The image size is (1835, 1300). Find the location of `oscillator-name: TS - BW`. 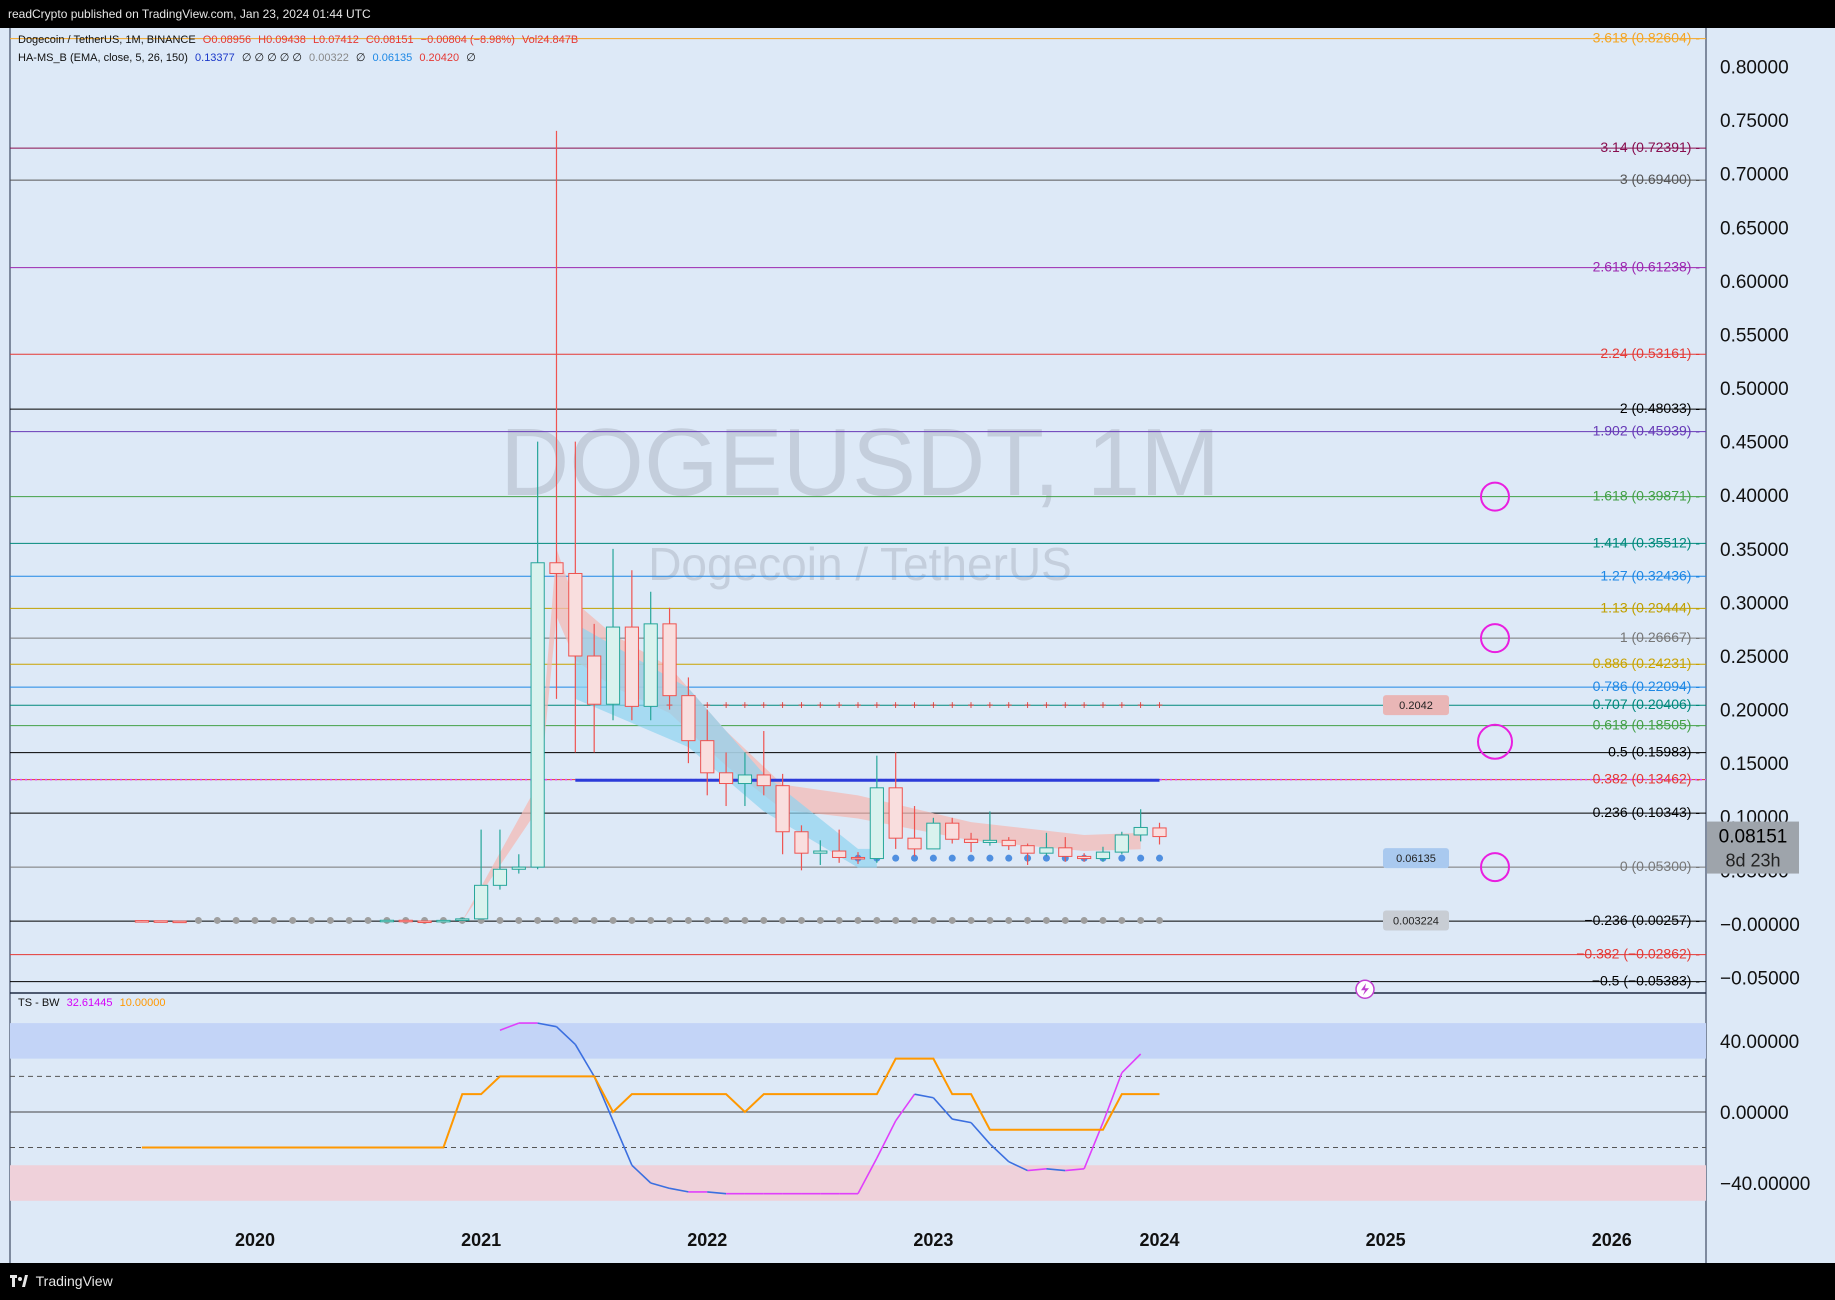

oscillator-name: TS - BW is located at coordinates (39, 1003).